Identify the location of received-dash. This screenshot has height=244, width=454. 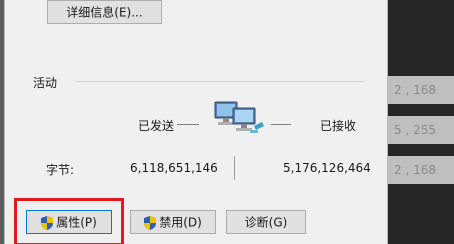
(281, 124).